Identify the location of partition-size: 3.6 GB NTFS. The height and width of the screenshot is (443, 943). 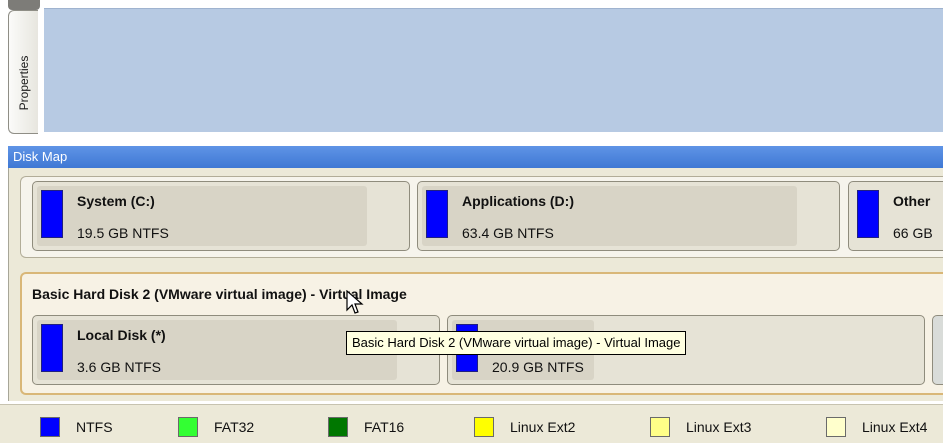
(119, 367).